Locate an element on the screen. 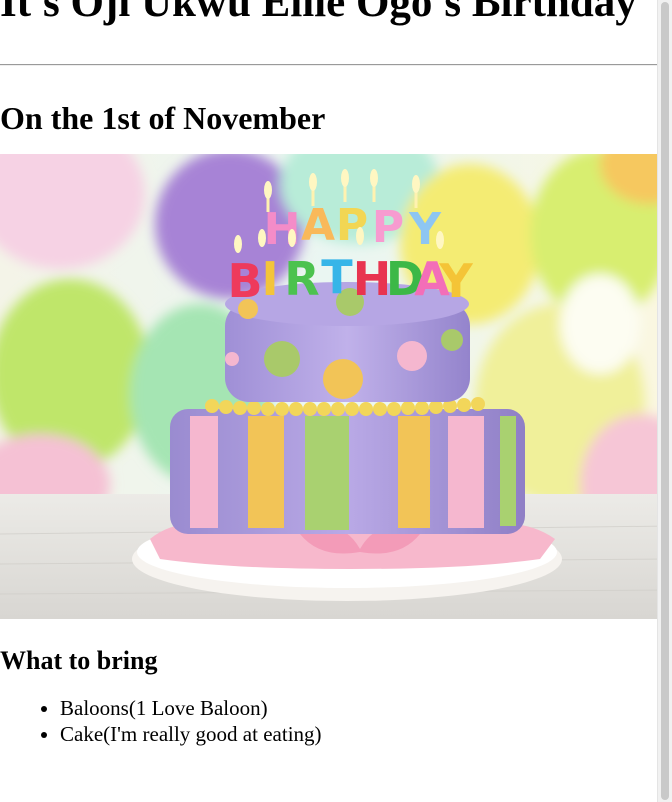  list-item: Cake(I'm really good at eating) is located at coordinates (359, 734).